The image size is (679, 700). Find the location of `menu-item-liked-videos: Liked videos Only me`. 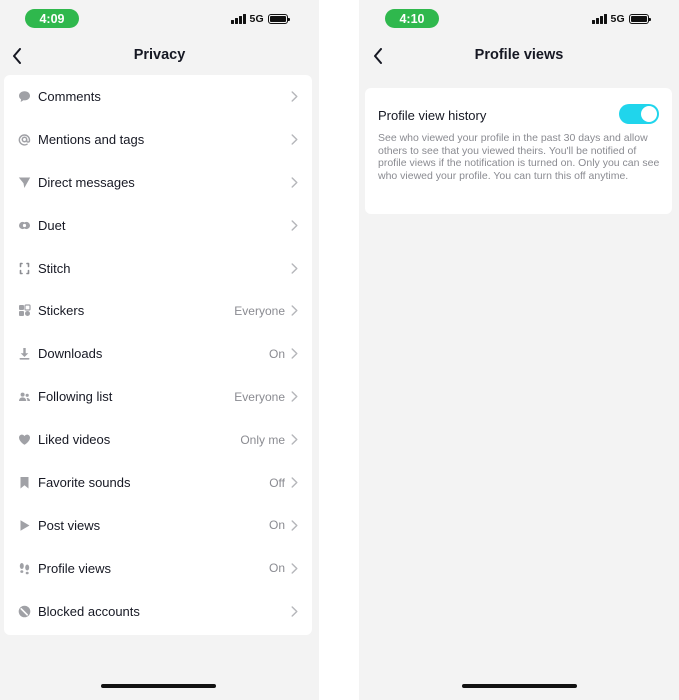

menu-item-liked-videos: Liked videos Only me is located at coordinates (158, 439).